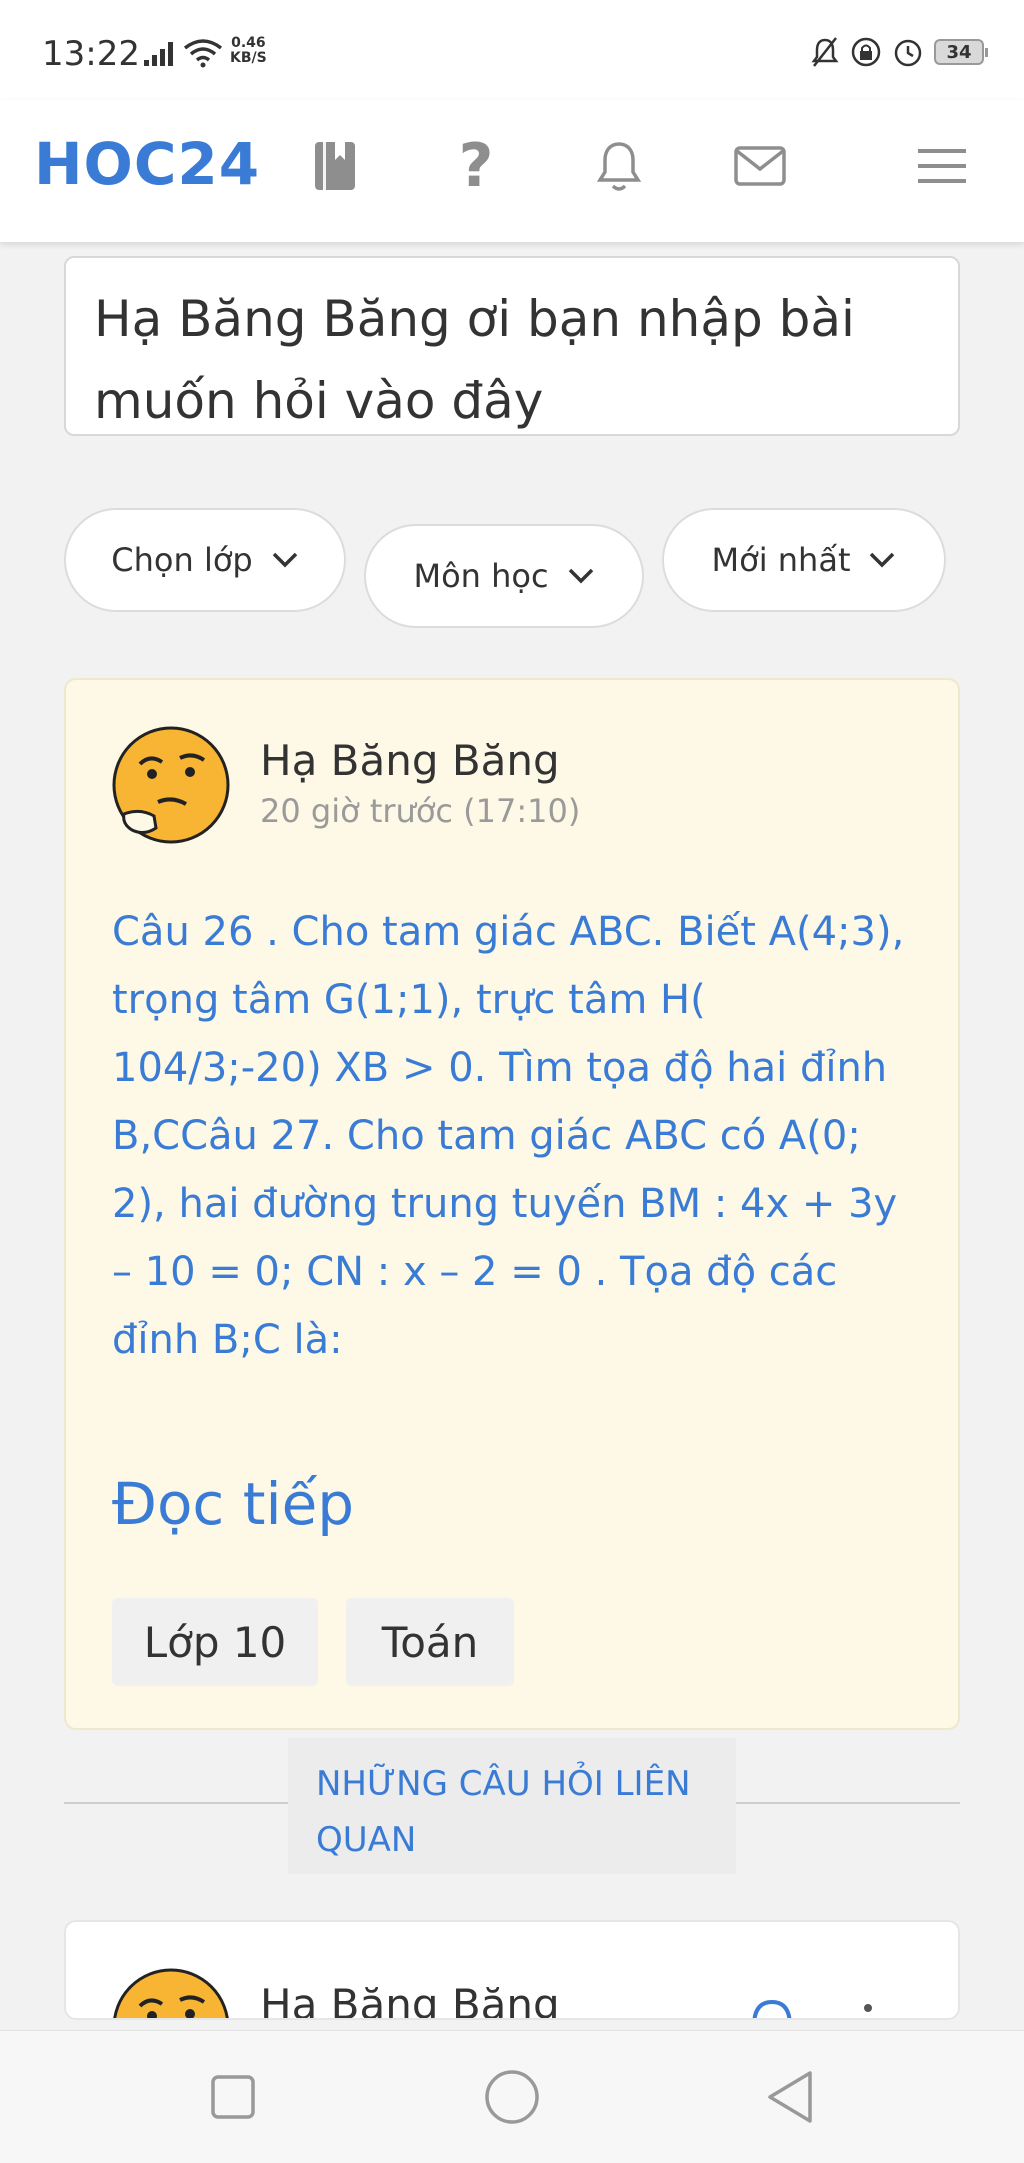  What do you see at coordinates (866, 52) in the screenshot?
I see `lock-rotation-icon` at bounding box center [866, 52].